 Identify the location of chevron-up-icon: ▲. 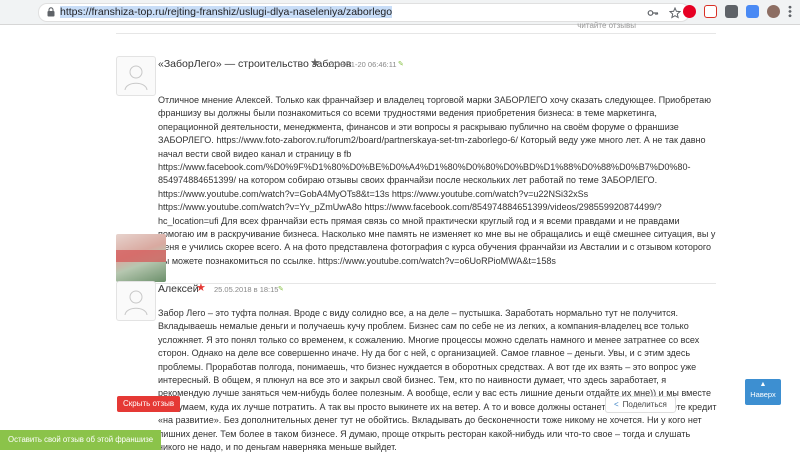
(763, 384).